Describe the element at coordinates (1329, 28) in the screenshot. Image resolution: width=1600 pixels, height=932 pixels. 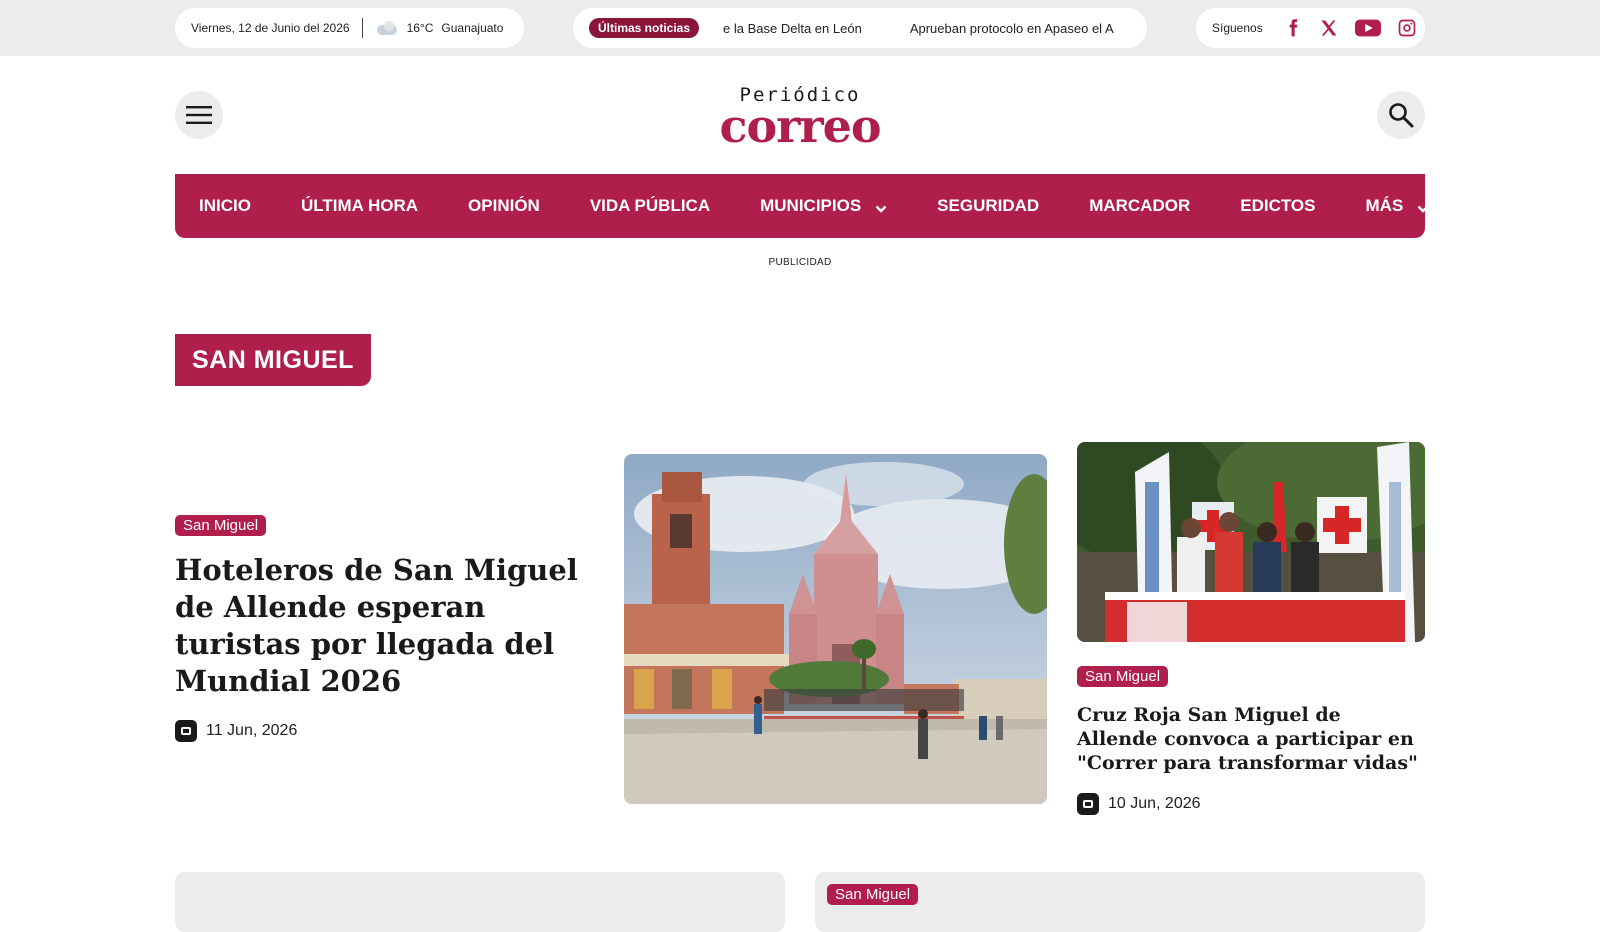
I see `x-icon` at that location.